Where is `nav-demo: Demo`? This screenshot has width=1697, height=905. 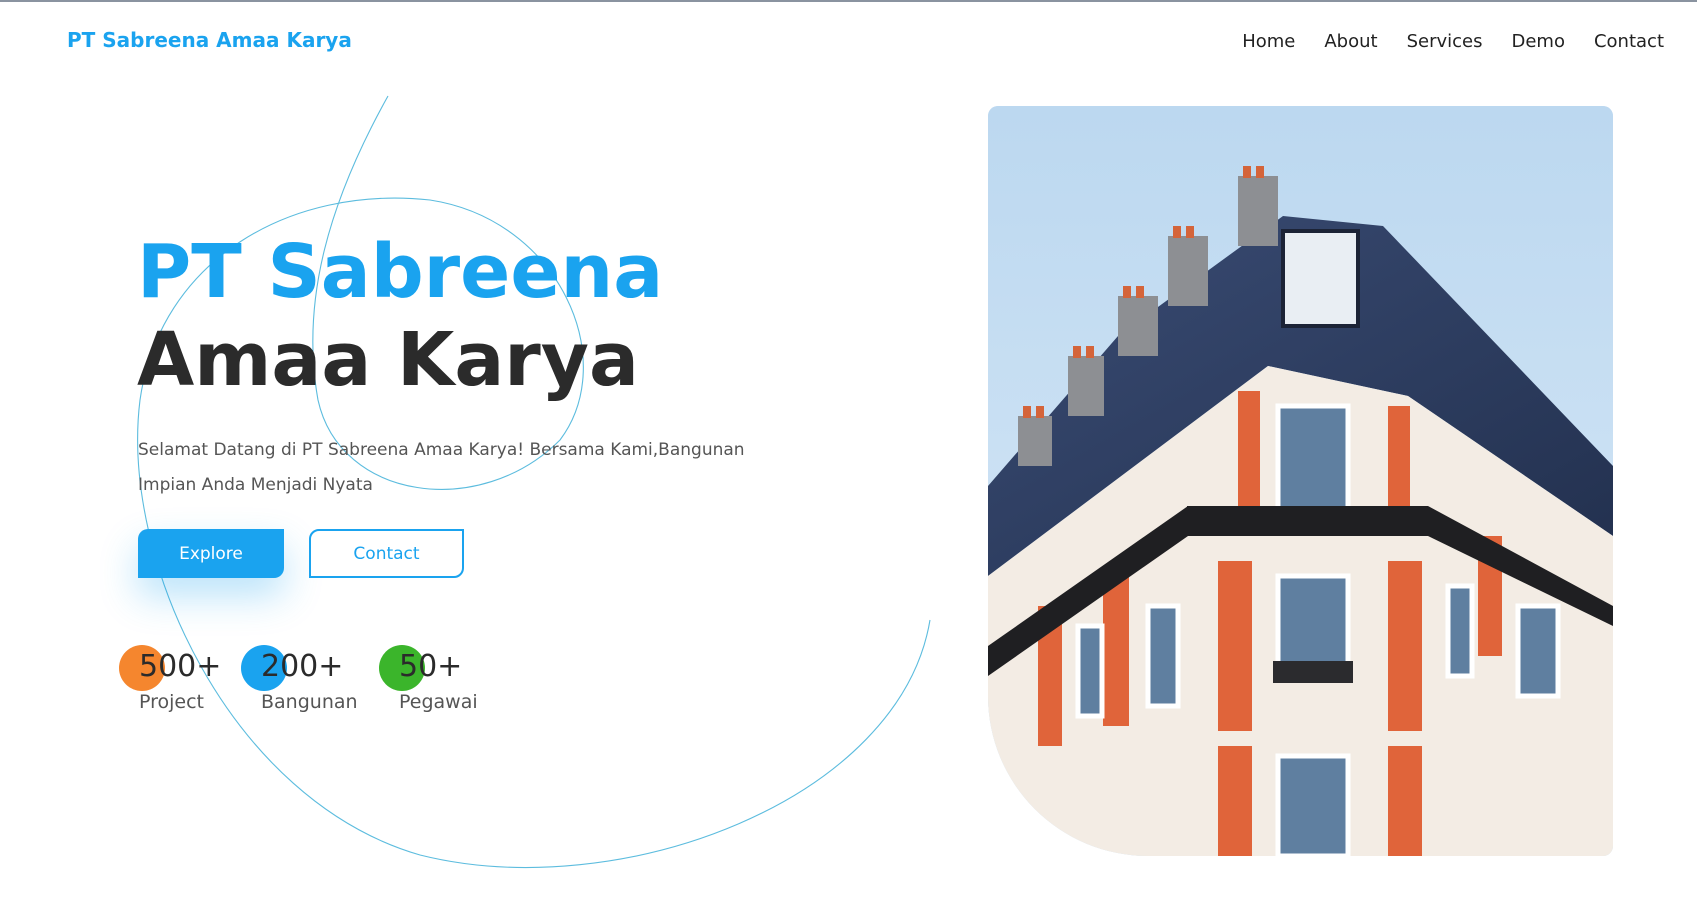 nav-demo: Demo is located at coordinates (1537, 41).